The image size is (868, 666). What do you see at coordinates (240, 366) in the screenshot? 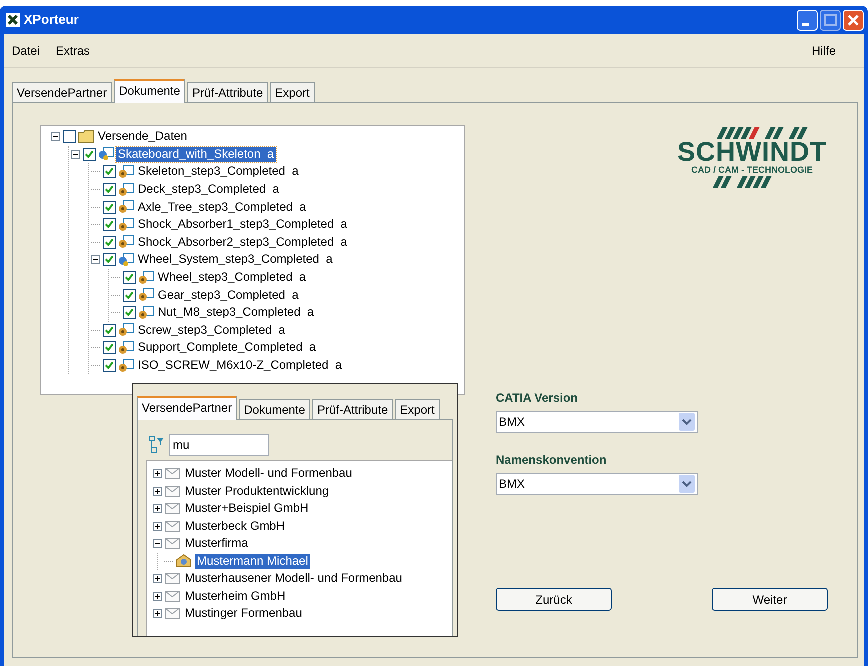
I see `tree-item: ISO_SCREW_M6x10-Z_Completed a` at bounding box center [240, 366].